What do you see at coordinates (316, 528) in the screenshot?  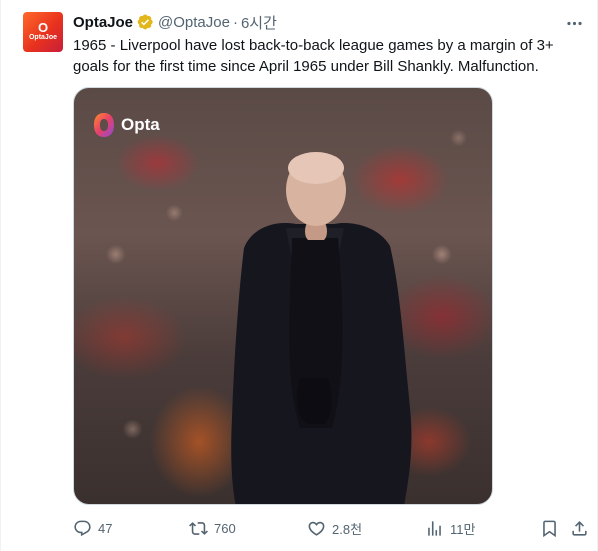 I see `heart-icon` at bounding box center [316, 528].